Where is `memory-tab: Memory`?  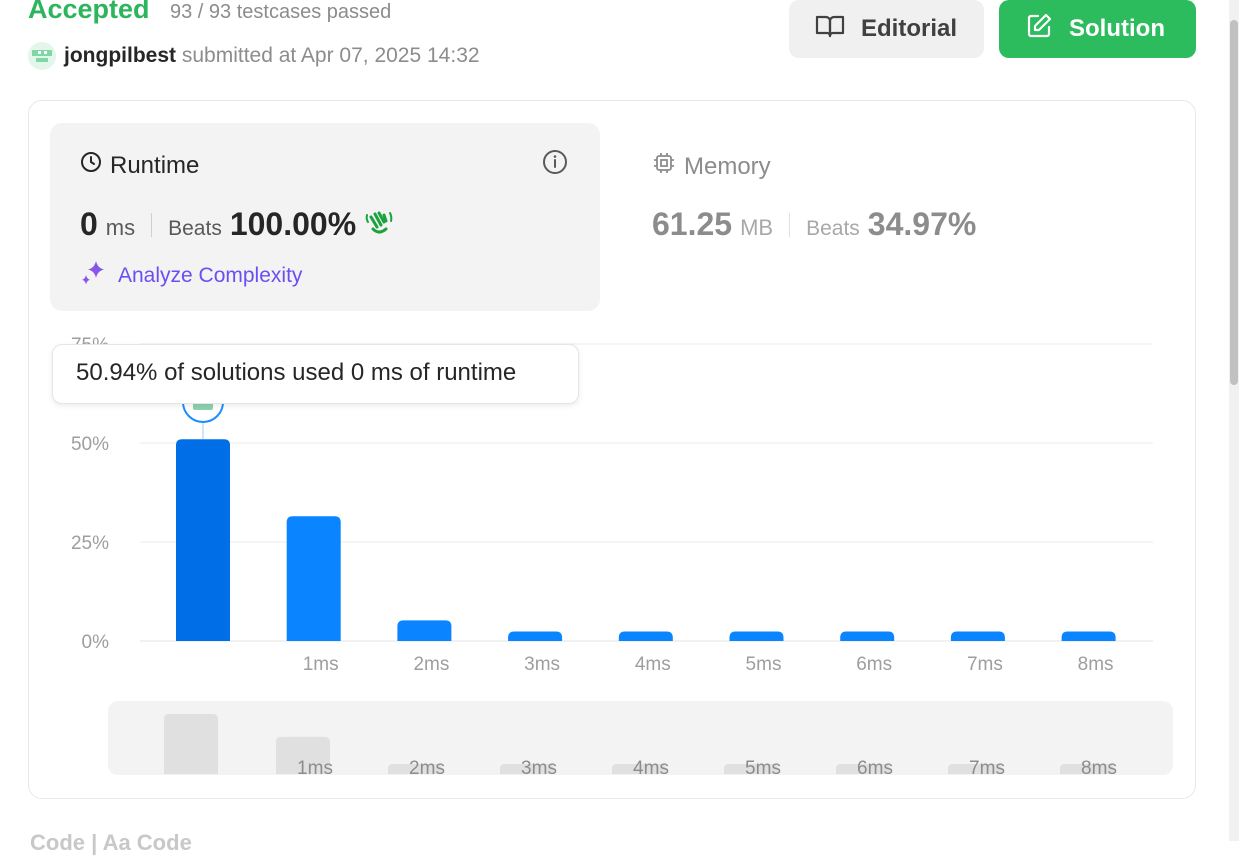
memory-tab: Memory is located at coordinates (711, 166).